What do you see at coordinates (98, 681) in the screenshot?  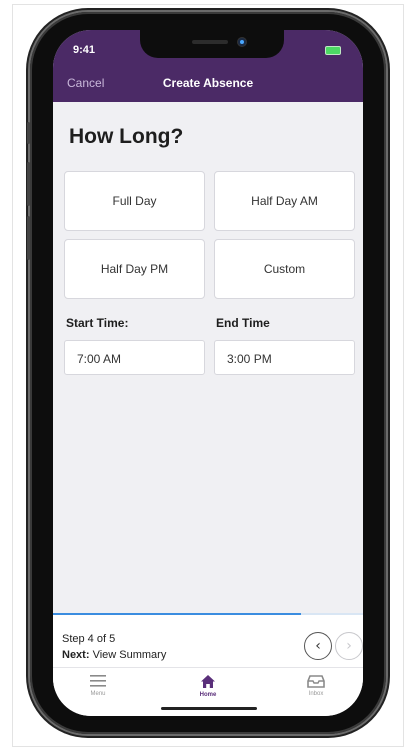 I see `hamburger-icon` at bounding box center [98, 681].